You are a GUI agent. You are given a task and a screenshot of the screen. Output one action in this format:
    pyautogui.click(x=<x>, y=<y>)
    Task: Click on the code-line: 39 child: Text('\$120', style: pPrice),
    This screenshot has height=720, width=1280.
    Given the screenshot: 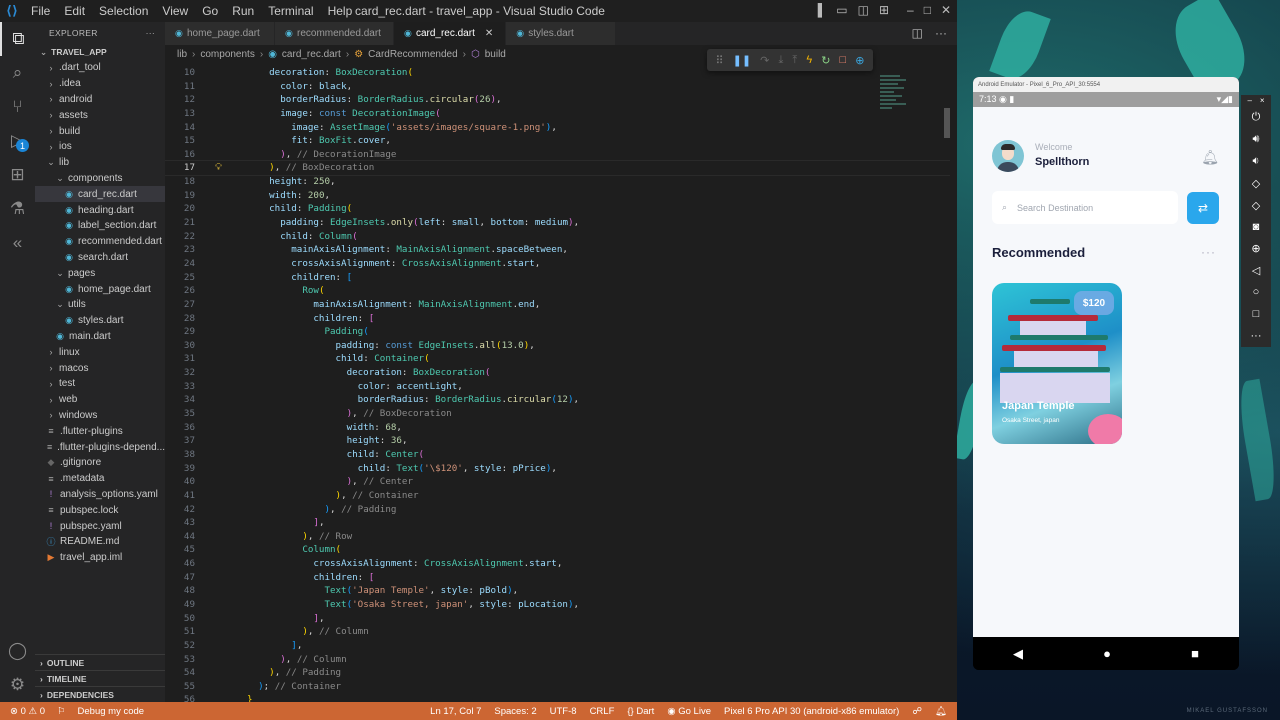 What is the action you would take?
    pyautogui.click(x=557, y=469)
    